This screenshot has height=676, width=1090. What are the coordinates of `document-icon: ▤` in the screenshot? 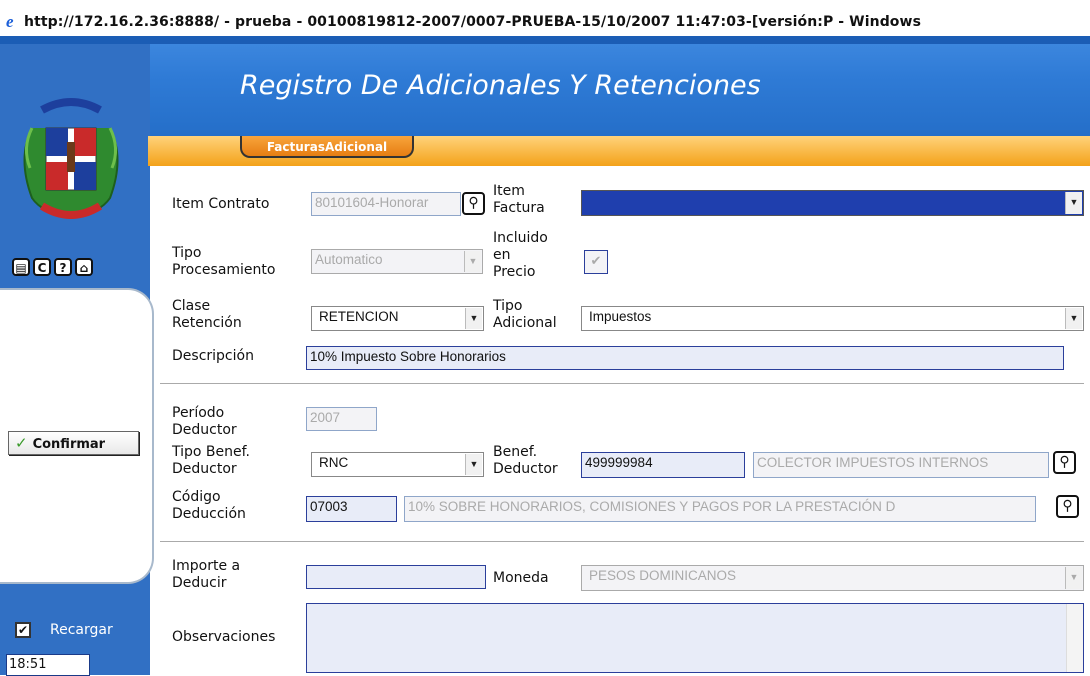 It's located at (21, 267).